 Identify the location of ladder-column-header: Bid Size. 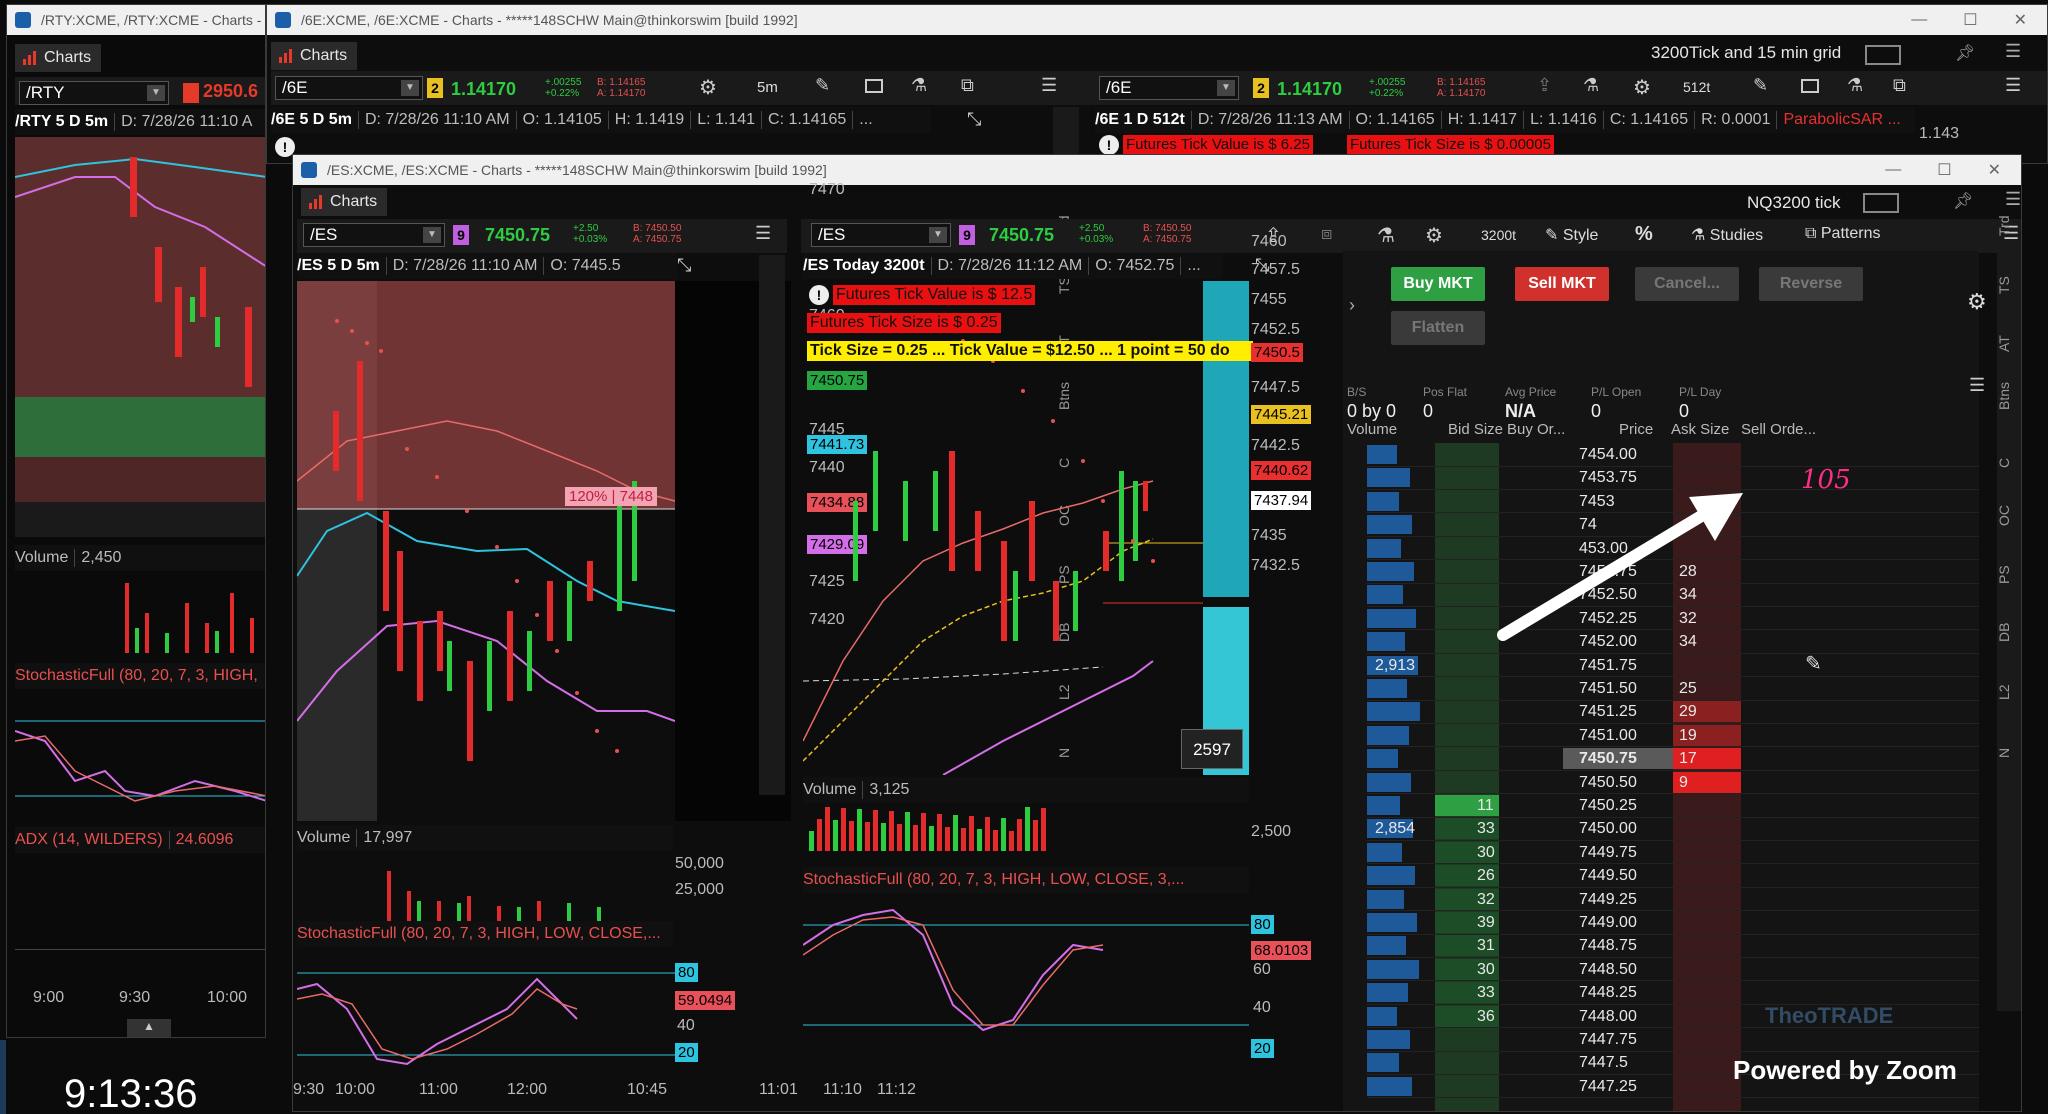
(1475, 429).